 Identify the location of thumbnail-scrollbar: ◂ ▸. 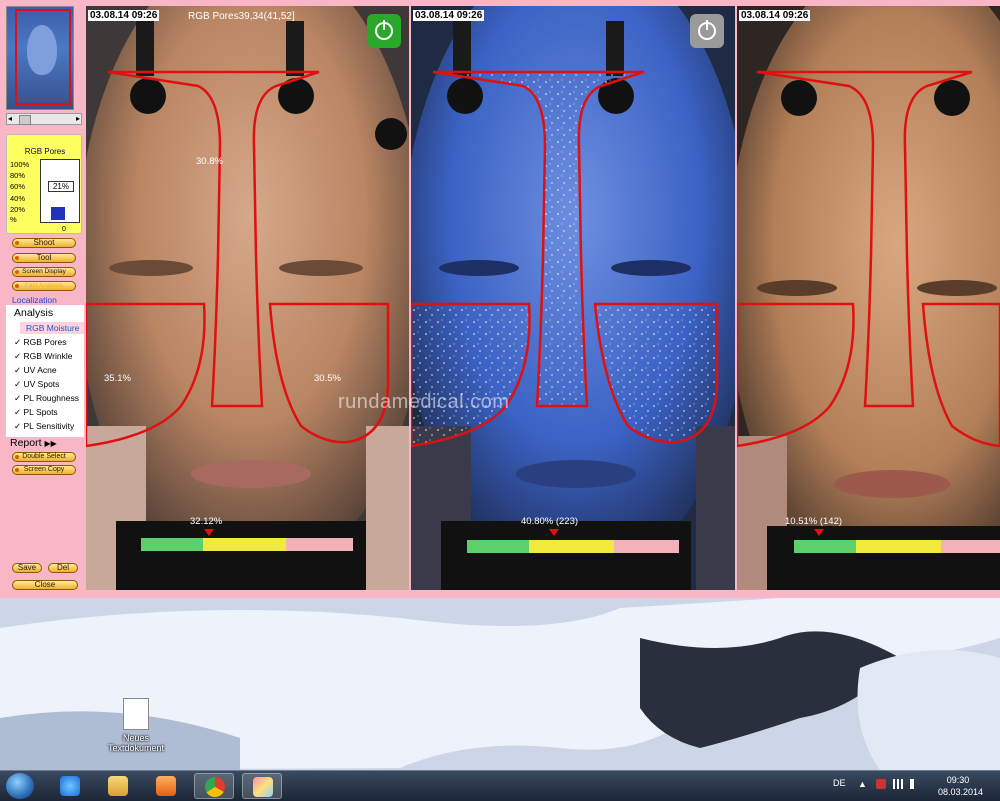
(44, 119).